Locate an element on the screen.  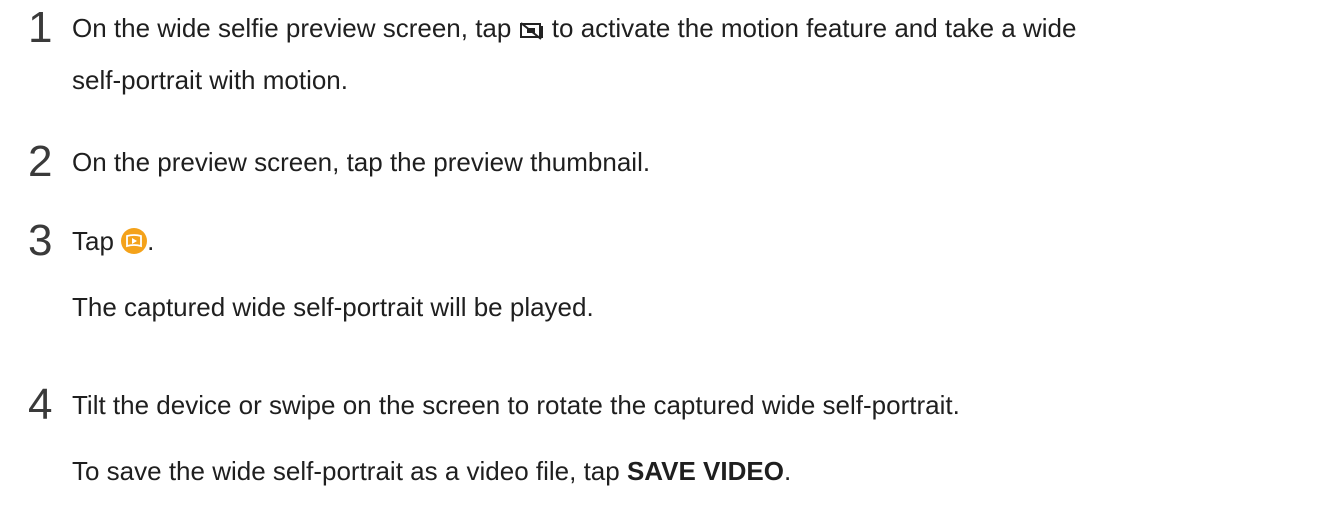
save-video-label: SAVE VIDEO is located at coordinates (705, 471).